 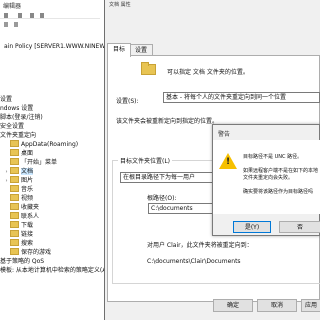 I want to click on root-path-label: 根路径(O):, so click(x=162, y=198).